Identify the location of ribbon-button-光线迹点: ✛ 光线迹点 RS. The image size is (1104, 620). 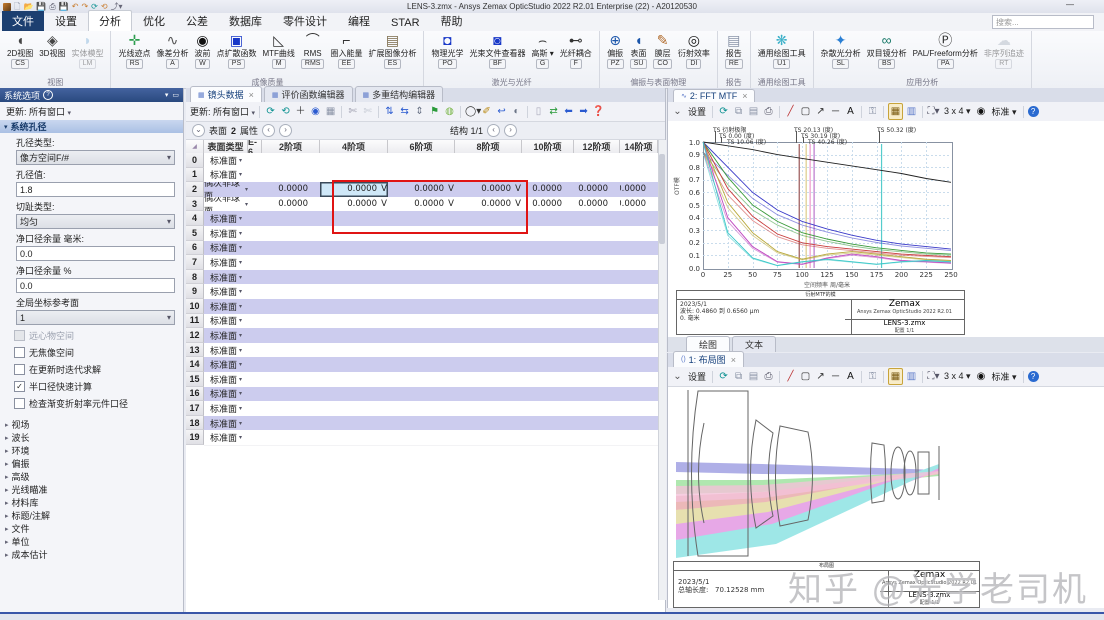
(134, 50).